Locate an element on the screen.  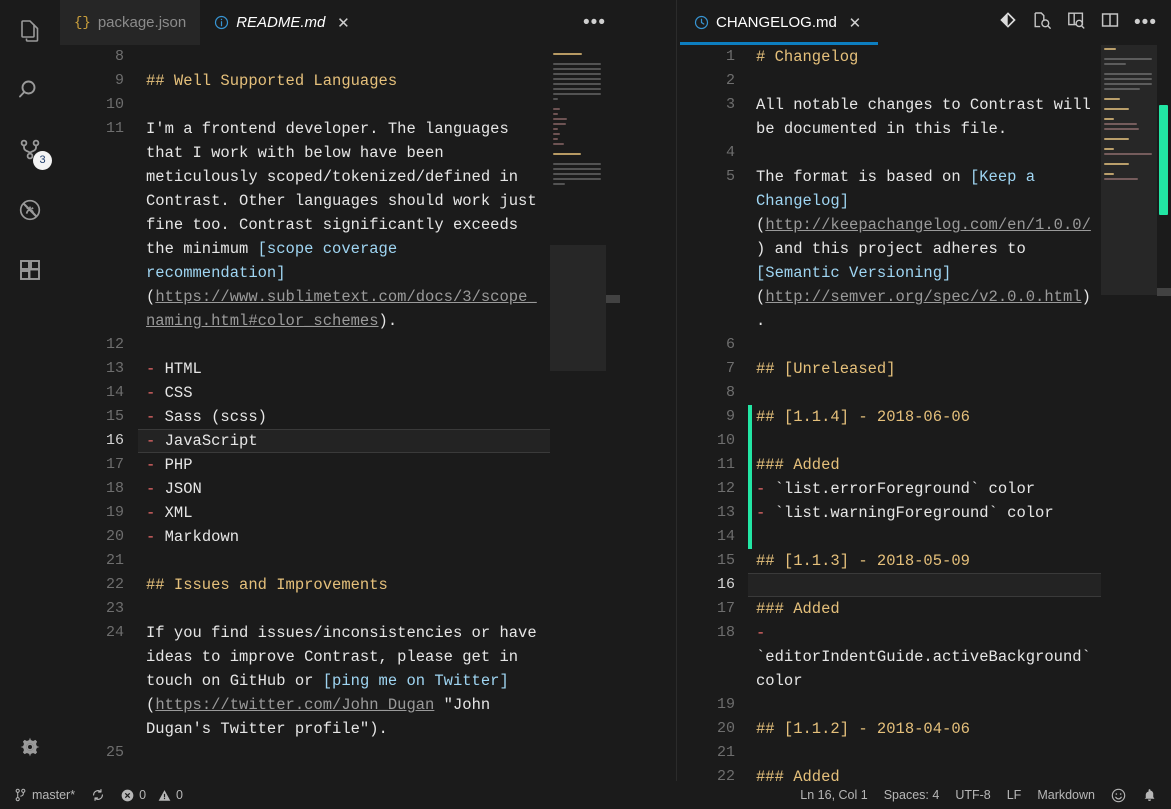
code-line: 14 is located at coordinates (890, 537).